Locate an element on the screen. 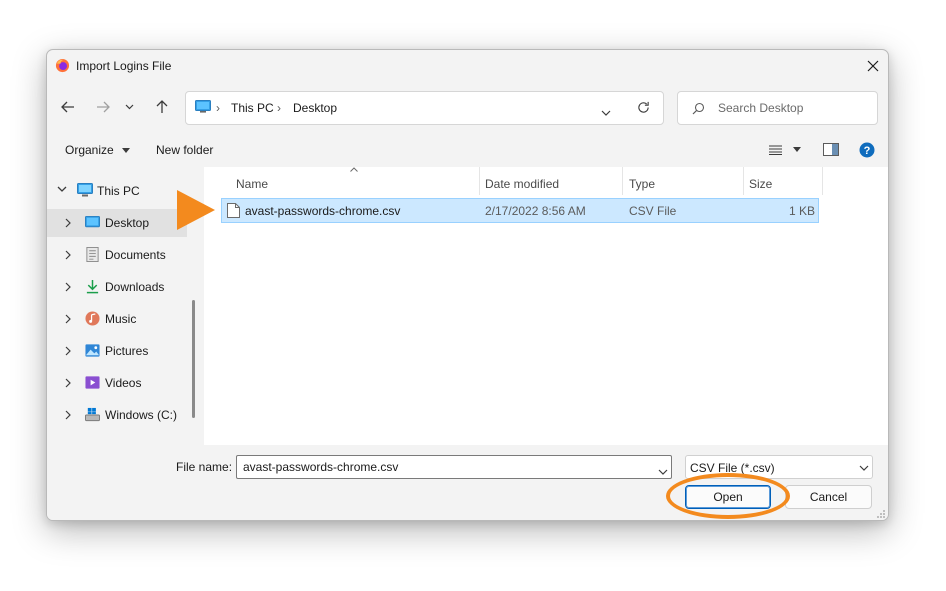 This screenshot has height=591, width=946. sidebar-item-label: Documents is located at coordinates (135, 255).